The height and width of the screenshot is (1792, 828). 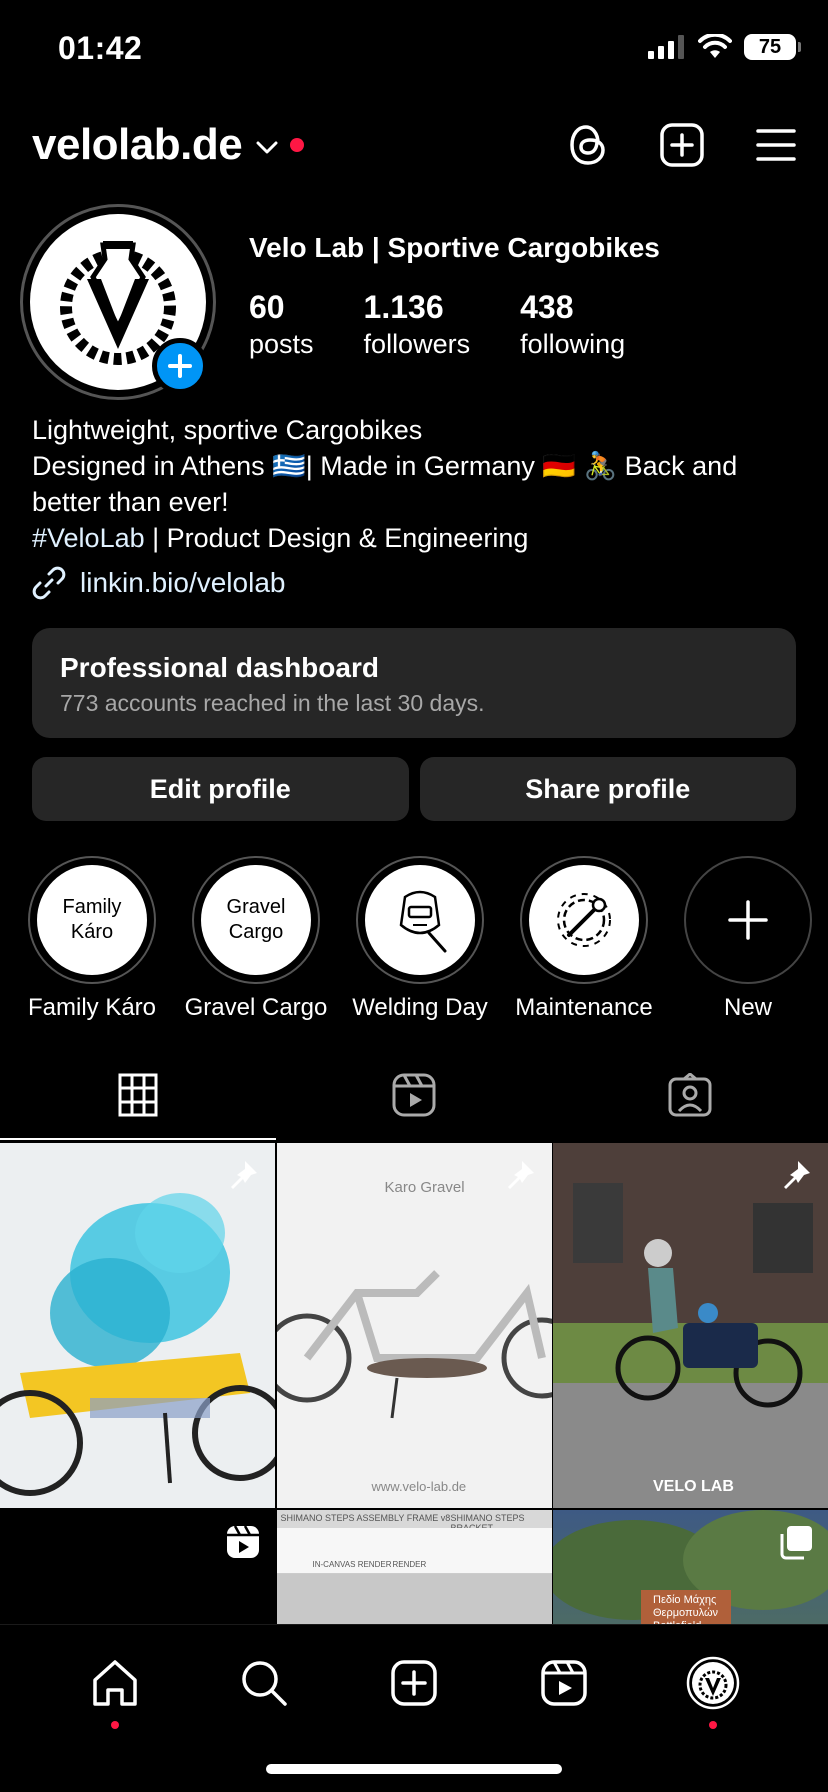 I want to click on nav-home, so click(x=115, y=1691).